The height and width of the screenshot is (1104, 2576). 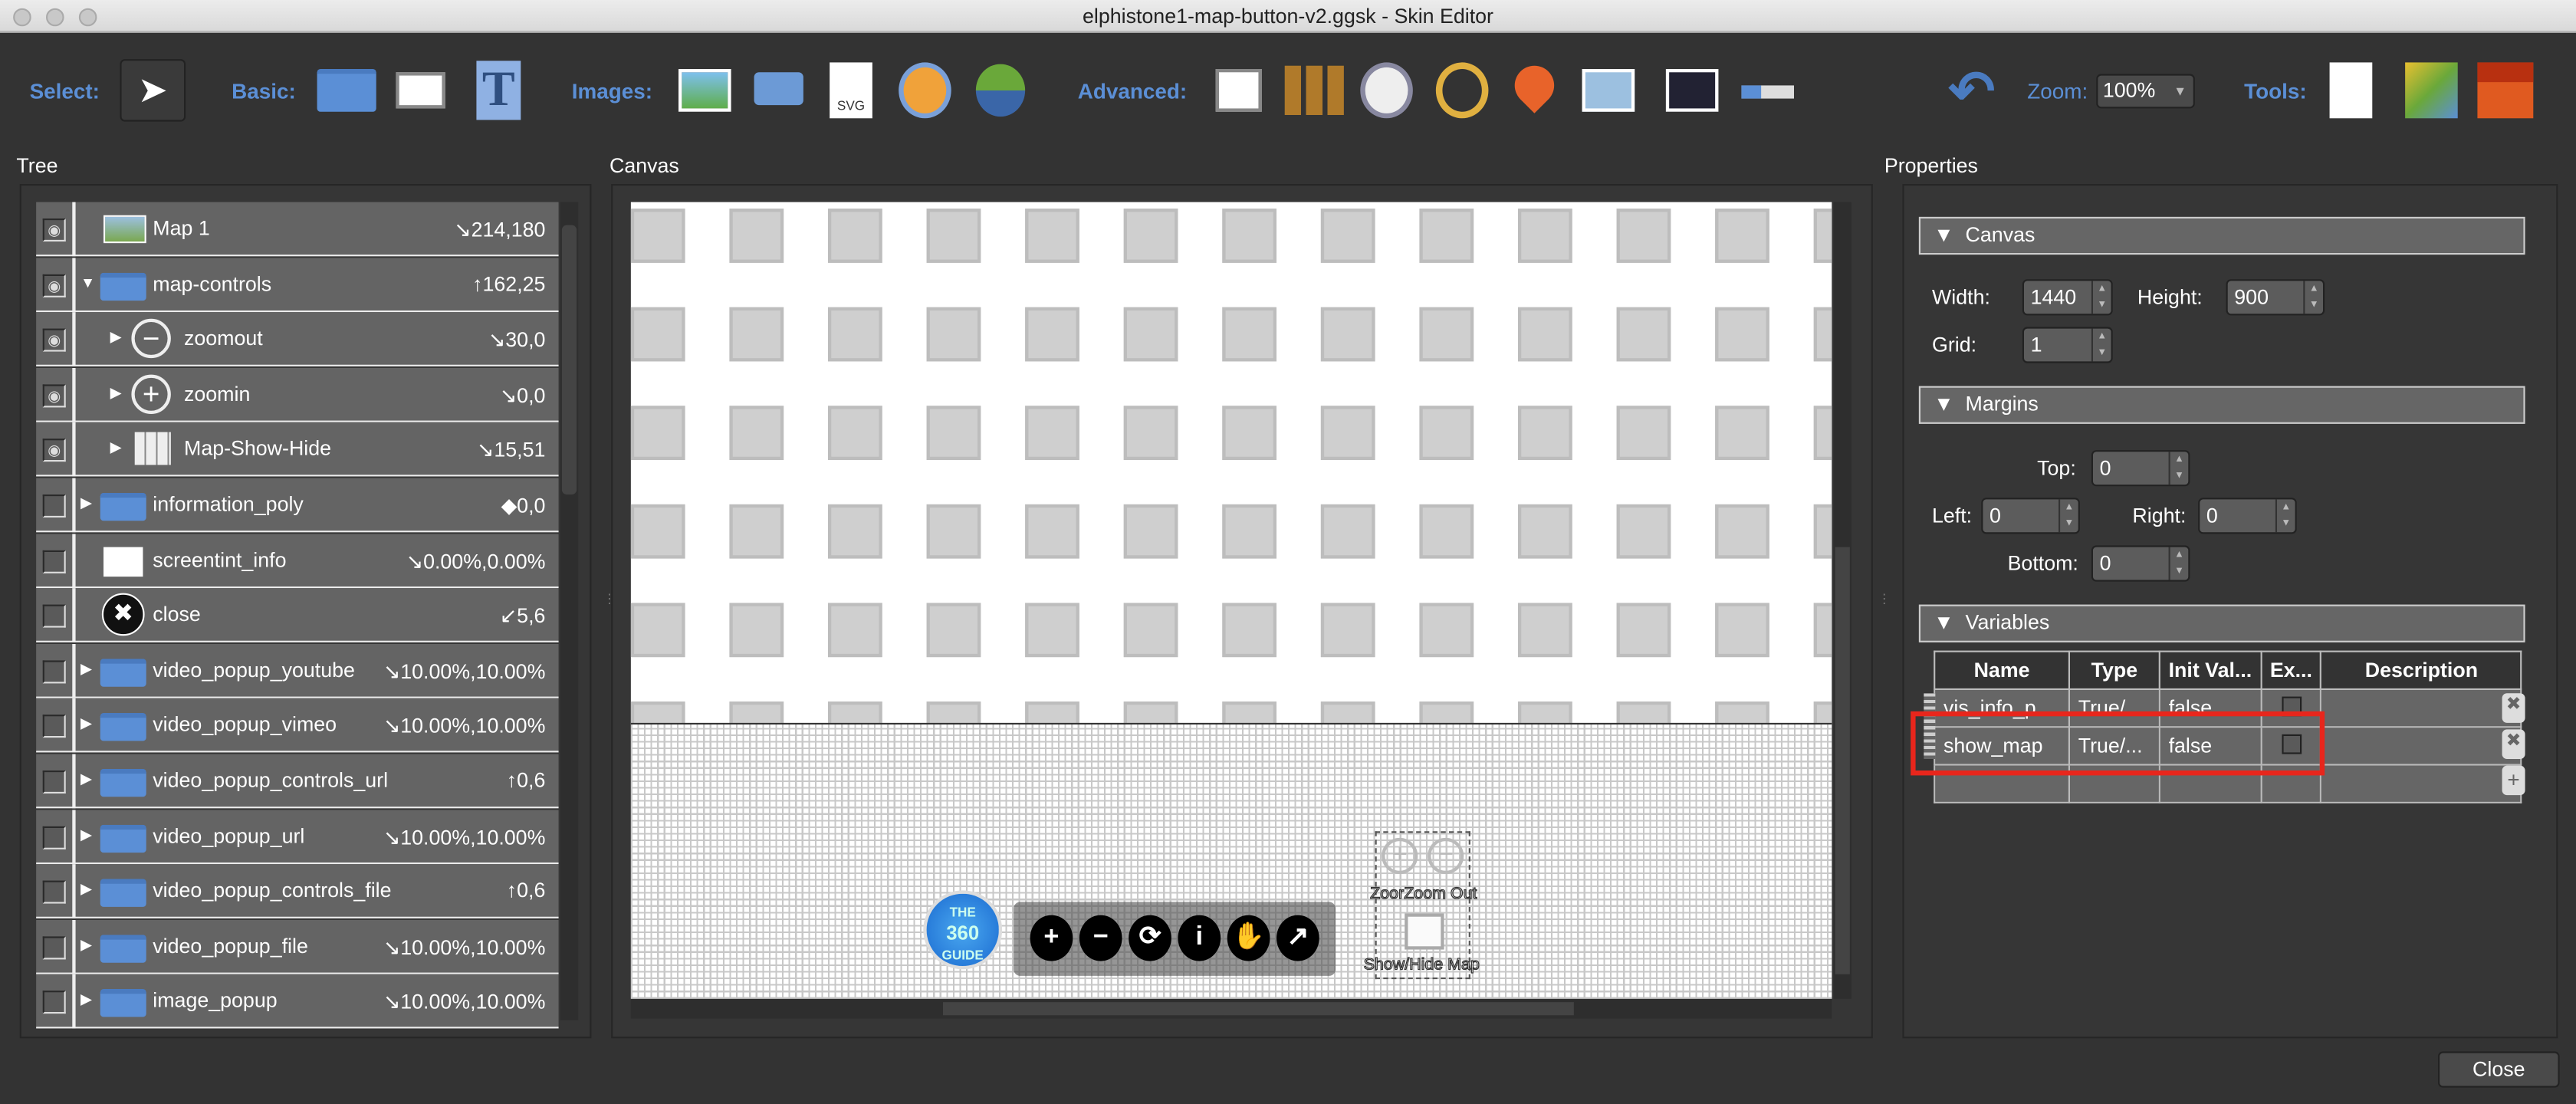 What do you see at coordinates (1422, 906) in the screenshot?
I see `map-controls-group: + − ZoorZoom Out Show/Hide Map` at bounding box center [1422, 906].